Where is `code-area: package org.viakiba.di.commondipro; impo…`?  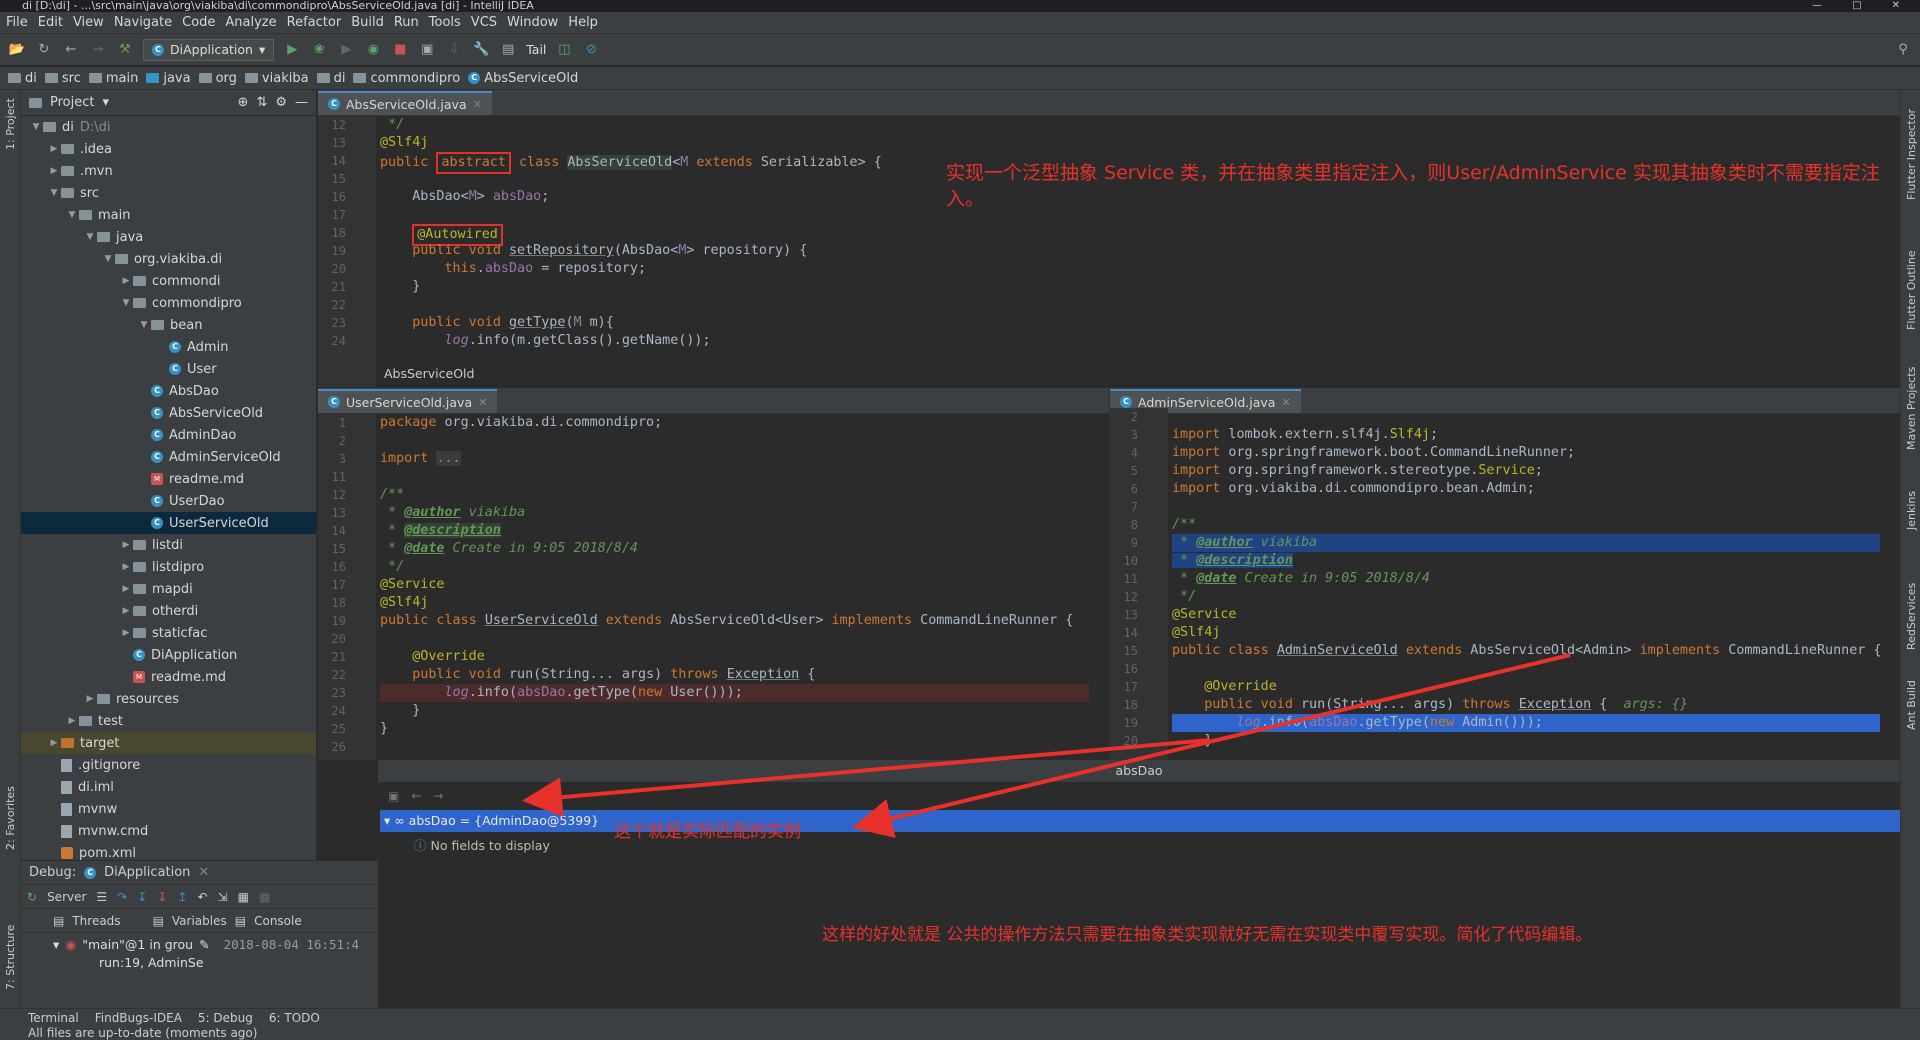 code-area: package org.viakiba.di.commondipro; impo… is located at coordinates (734, 587).